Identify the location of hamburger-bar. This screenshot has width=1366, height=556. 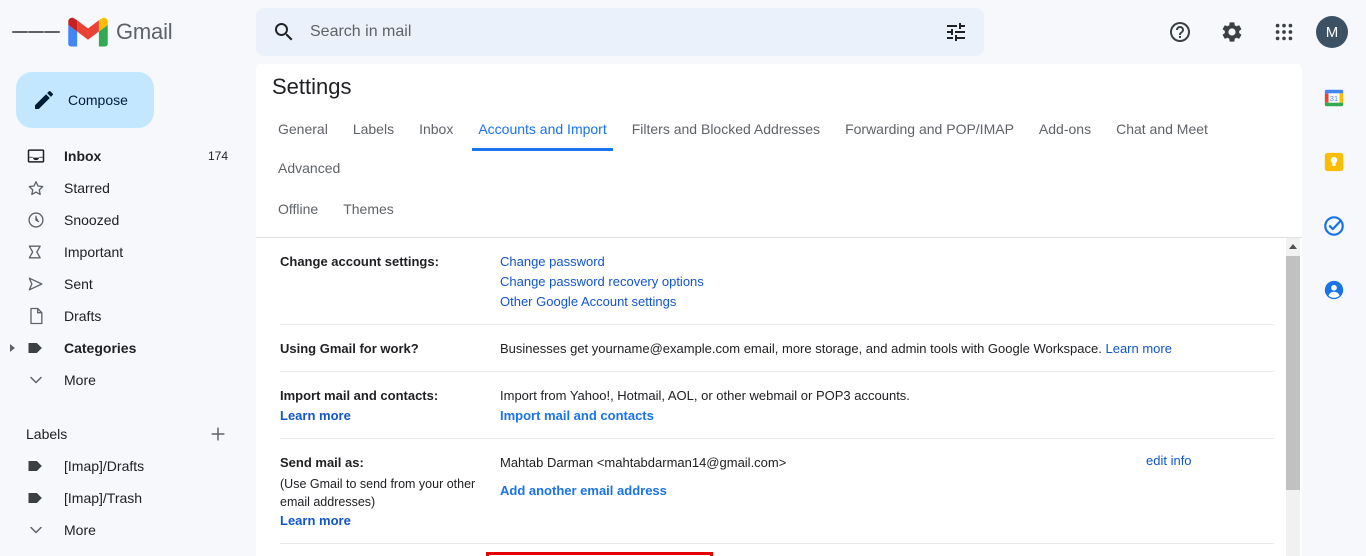
(36, 32).